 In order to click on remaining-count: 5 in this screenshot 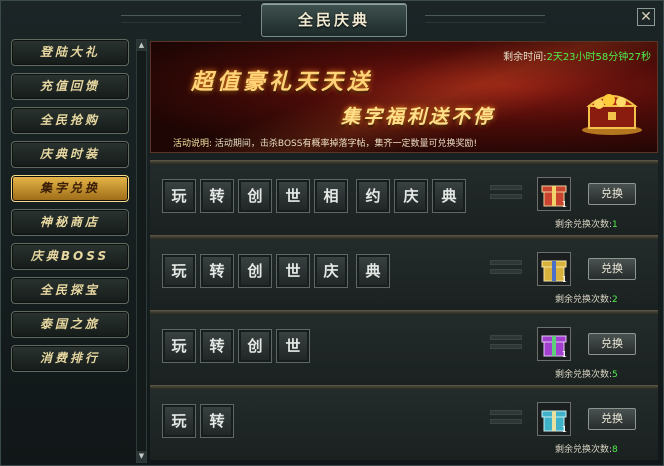, I will do `click(615, 375)`.